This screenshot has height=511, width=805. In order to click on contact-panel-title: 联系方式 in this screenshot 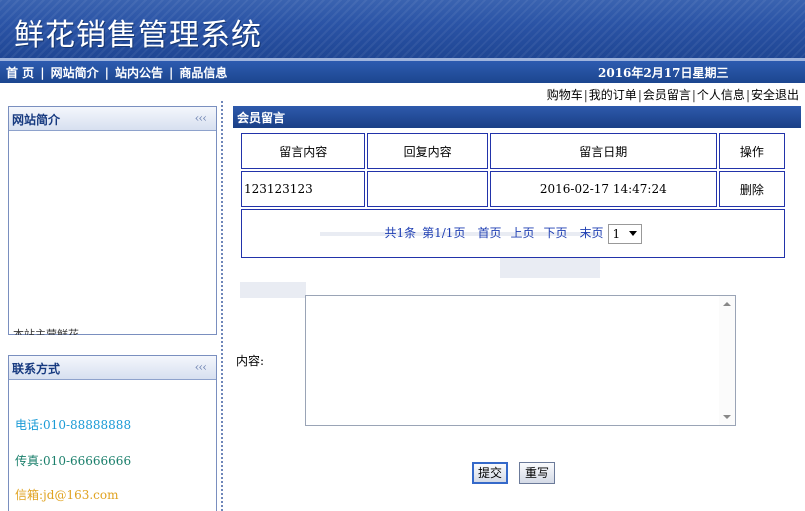, I will do `click(36, 369)`.